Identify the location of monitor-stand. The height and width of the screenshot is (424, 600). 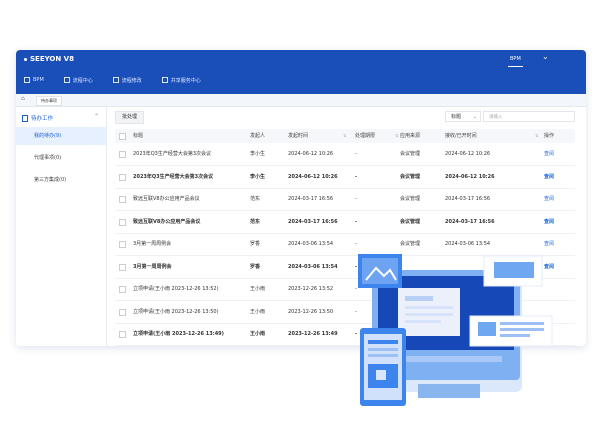
(449, 391).